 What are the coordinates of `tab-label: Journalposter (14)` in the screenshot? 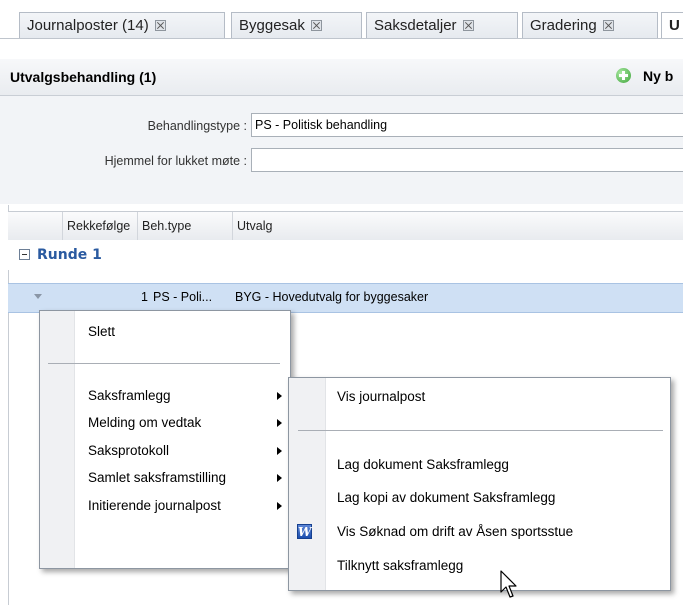 It's located at (88, 25).